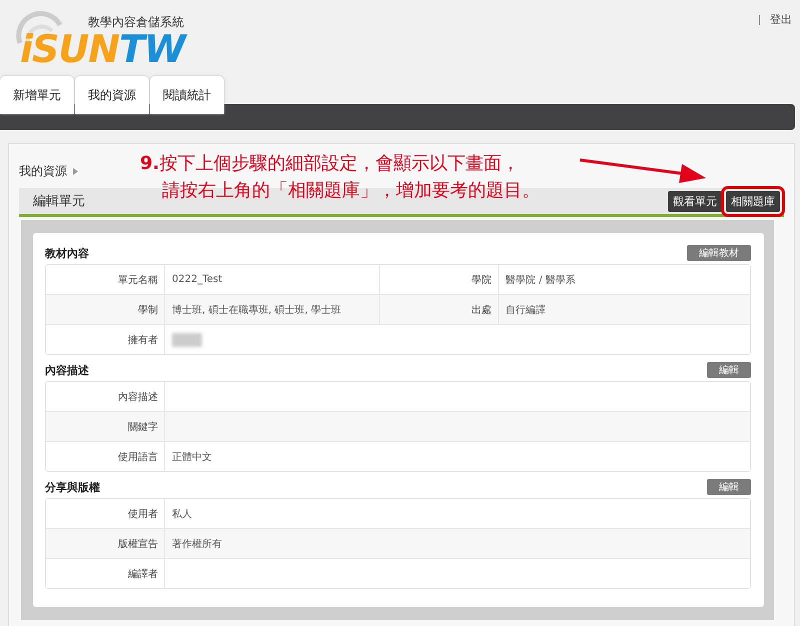 This screenshot has height=626, width=800. Describe the element at coordinates (541, 280) in the screenshot. I see `field-value: 醫學院 / 醫學系` at that location.